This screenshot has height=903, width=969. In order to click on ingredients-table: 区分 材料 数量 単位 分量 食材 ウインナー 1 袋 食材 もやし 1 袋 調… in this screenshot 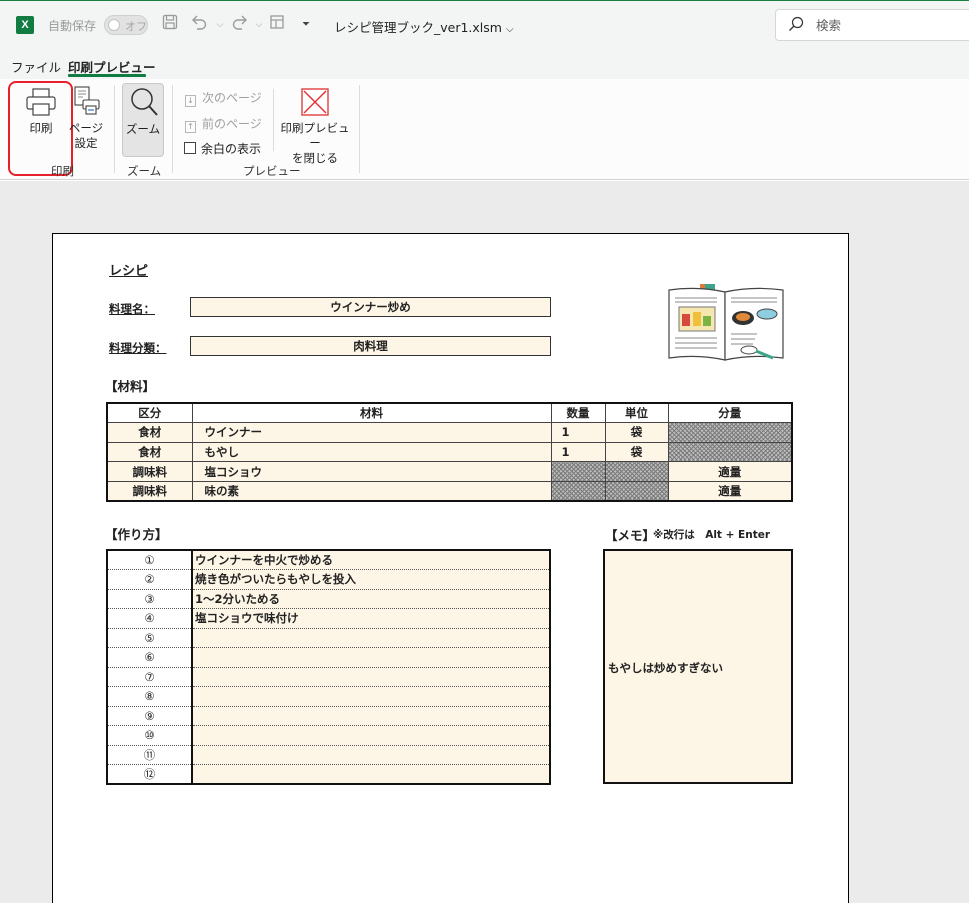, I will do `click(449, 452)`.